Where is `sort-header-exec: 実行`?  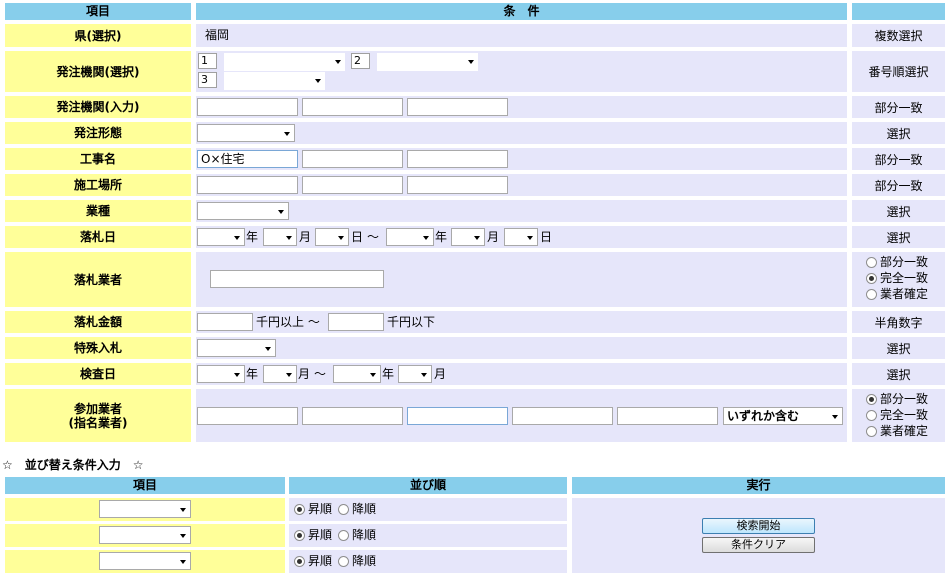
sort-header-exec: 実行 is located at coordinates (758, 485).